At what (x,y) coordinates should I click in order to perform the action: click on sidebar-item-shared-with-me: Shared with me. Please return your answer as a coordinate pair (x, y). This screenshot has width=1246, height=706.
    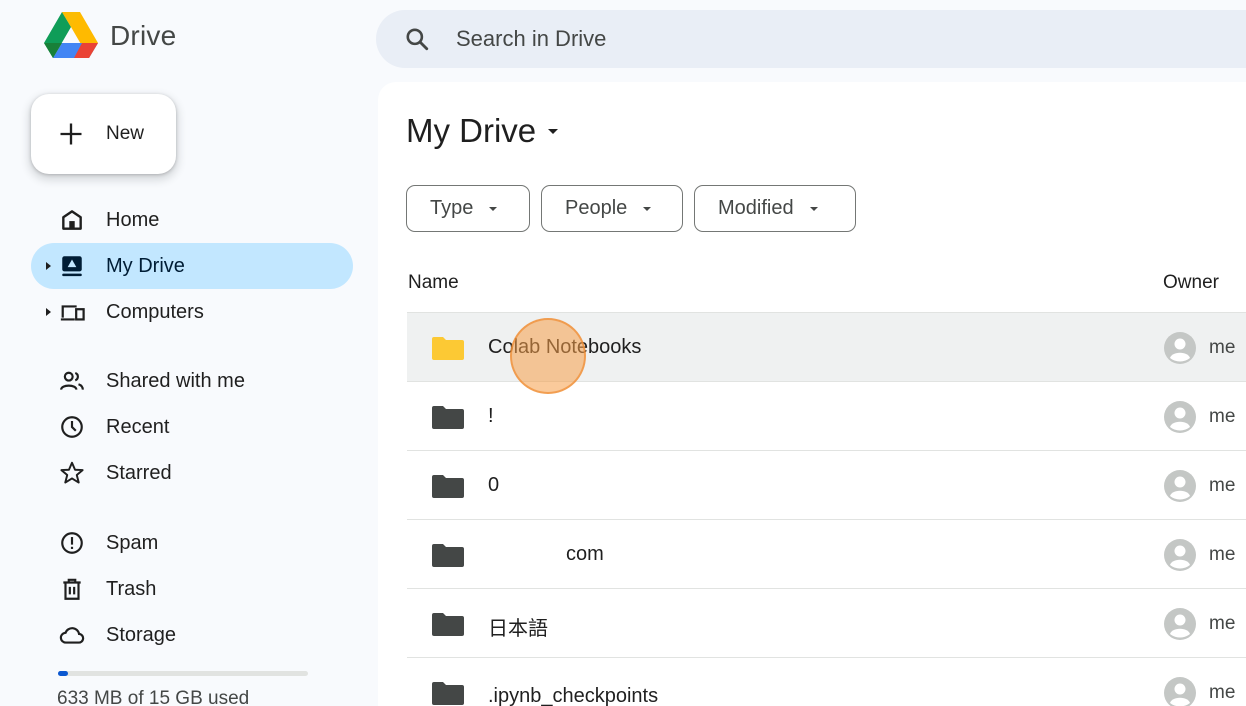
    Looking at the image, I should click on (192, 381).